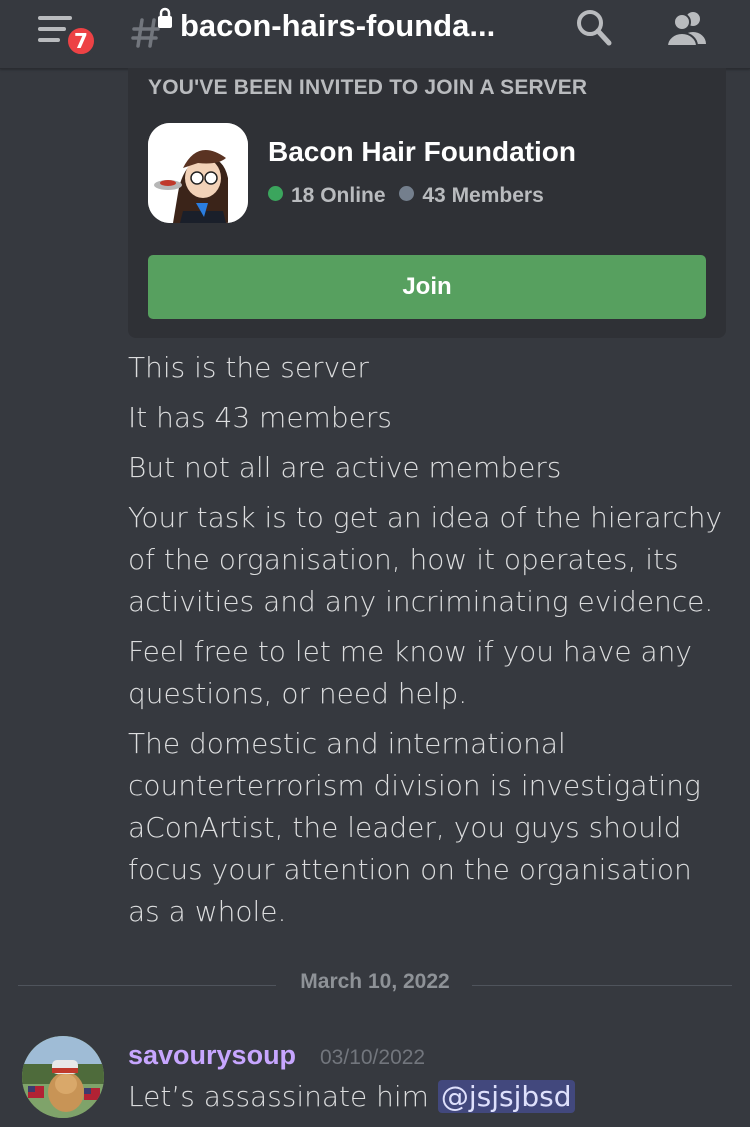 This screenshot has width=750, height=1127. I want to click on notification-badge: 7, so click(81, 41).